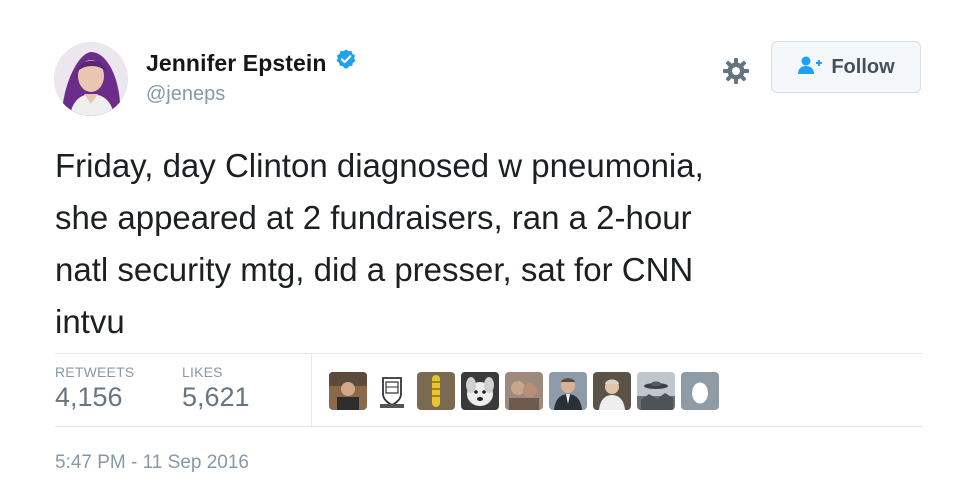 Image resolution: width=980 pixels, height=489 pixels. I want to click on likes-stat: LIKES 5,621, so click(216, 388).